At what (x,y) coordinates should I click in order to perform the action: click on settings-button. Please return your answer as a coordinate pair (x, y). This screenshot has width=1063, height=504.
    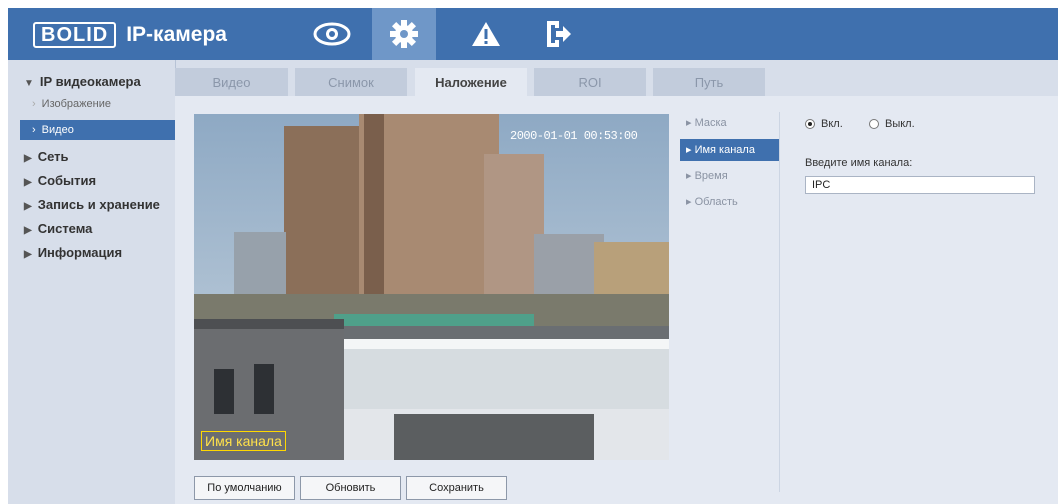
    Looking at the image, I should click on (404, 34).